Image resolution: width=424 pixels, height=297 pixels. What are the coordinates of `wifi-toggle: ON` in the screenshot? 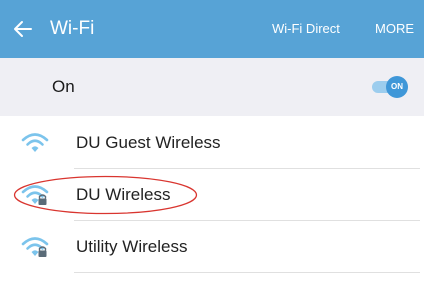 It's located at (393, 87).